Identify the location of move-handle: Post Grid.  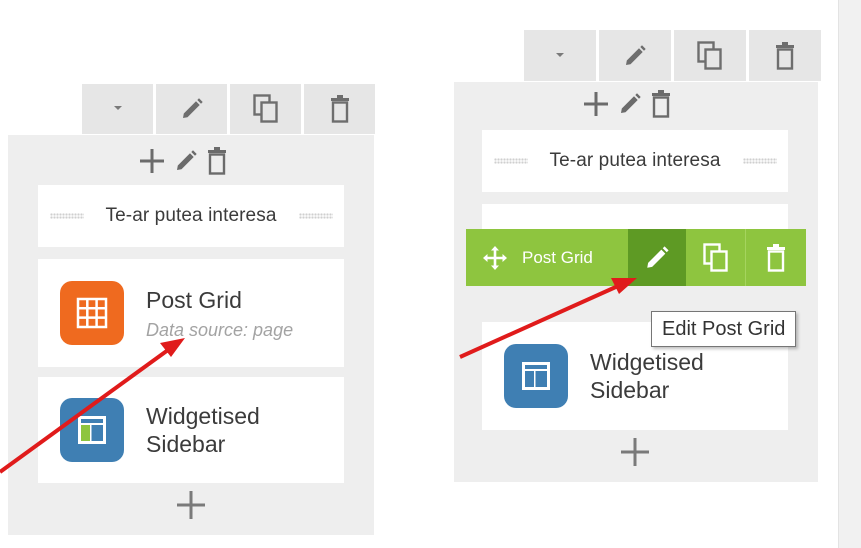
(547, 257).